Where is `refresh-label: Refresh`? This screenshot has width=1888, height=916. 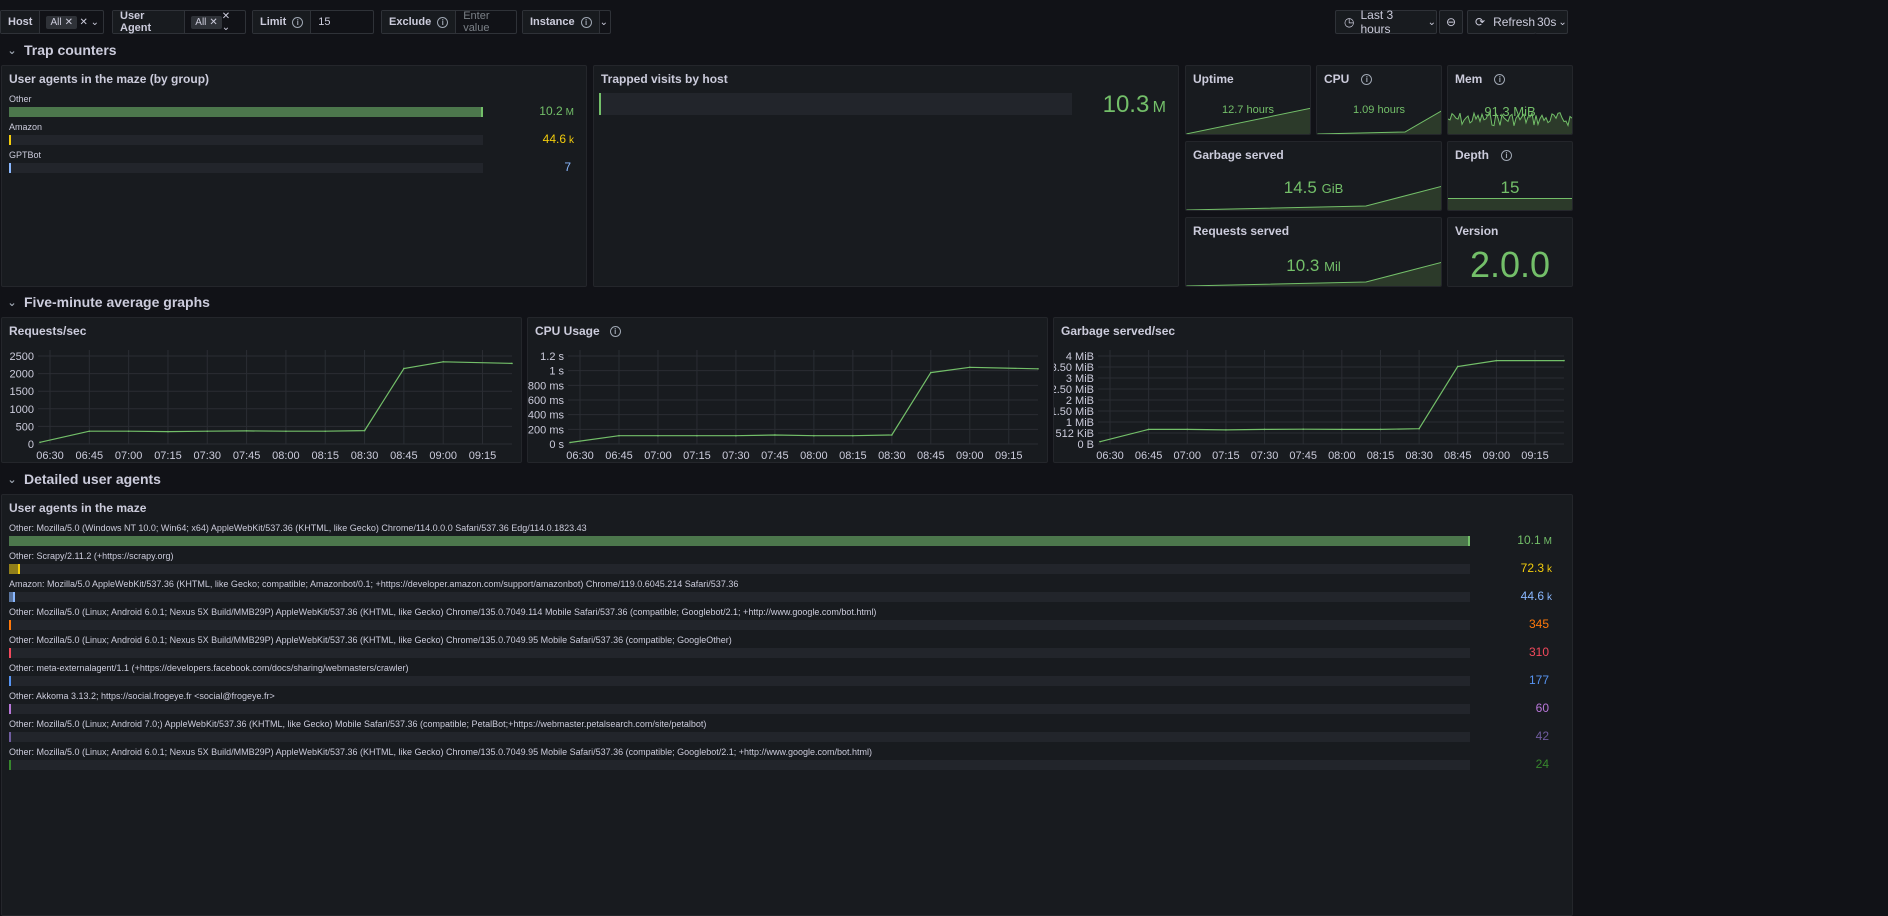
refresh-label: Refresh is located at coordinates (1514, 22).